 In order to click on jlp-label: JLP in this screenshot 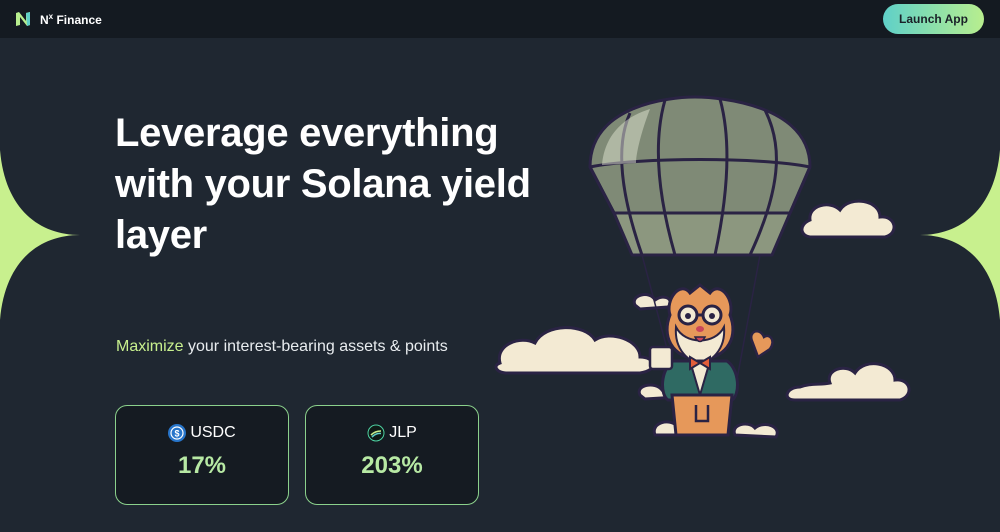, I will do `click(403, 432)`.